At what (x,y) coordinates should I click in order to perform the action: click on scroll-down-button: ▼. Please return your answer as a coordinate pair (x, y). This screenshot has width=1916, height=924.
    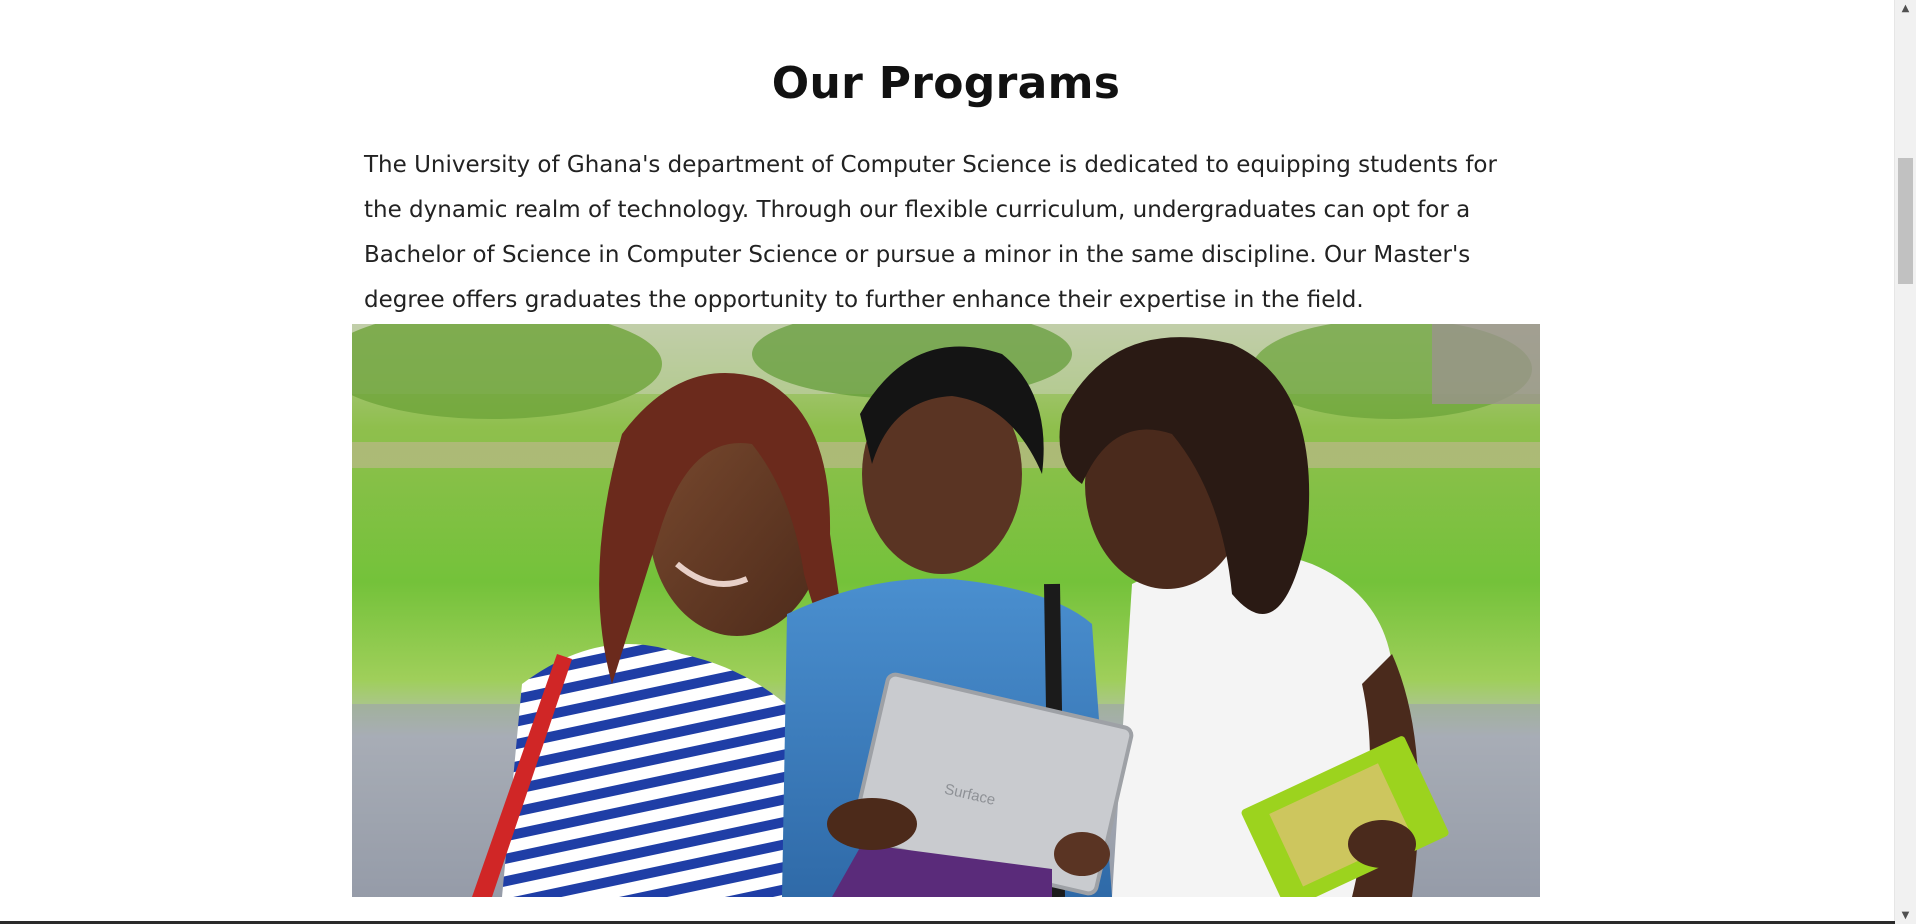
    Looking at the image, I should click on (1905, 915).